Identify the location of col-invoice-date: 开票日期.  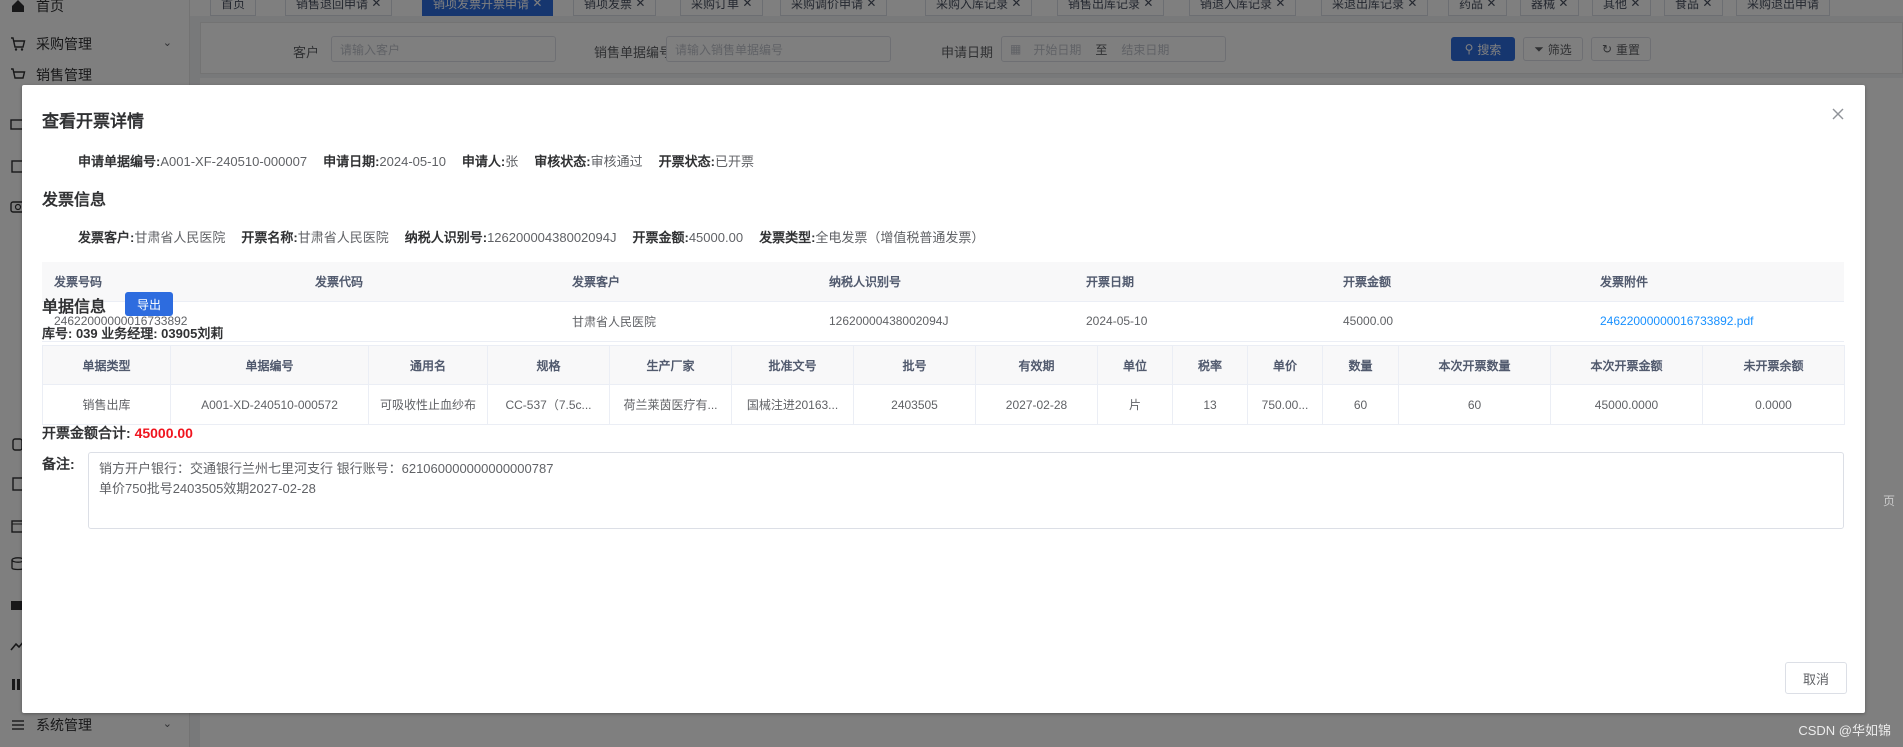
(1202, 282).